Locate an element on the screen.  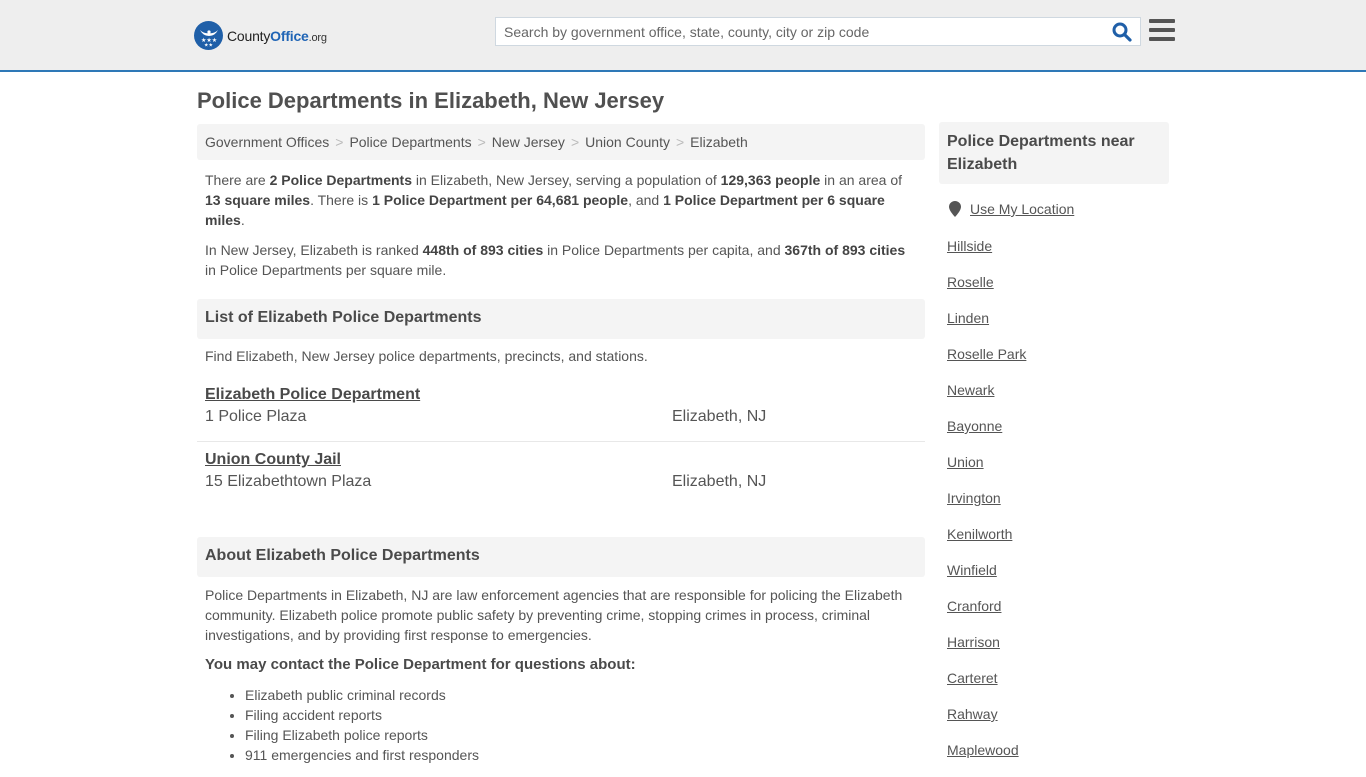
contact-topic-item: Elizabeth public criminal records is located at coordinates (362, 695).